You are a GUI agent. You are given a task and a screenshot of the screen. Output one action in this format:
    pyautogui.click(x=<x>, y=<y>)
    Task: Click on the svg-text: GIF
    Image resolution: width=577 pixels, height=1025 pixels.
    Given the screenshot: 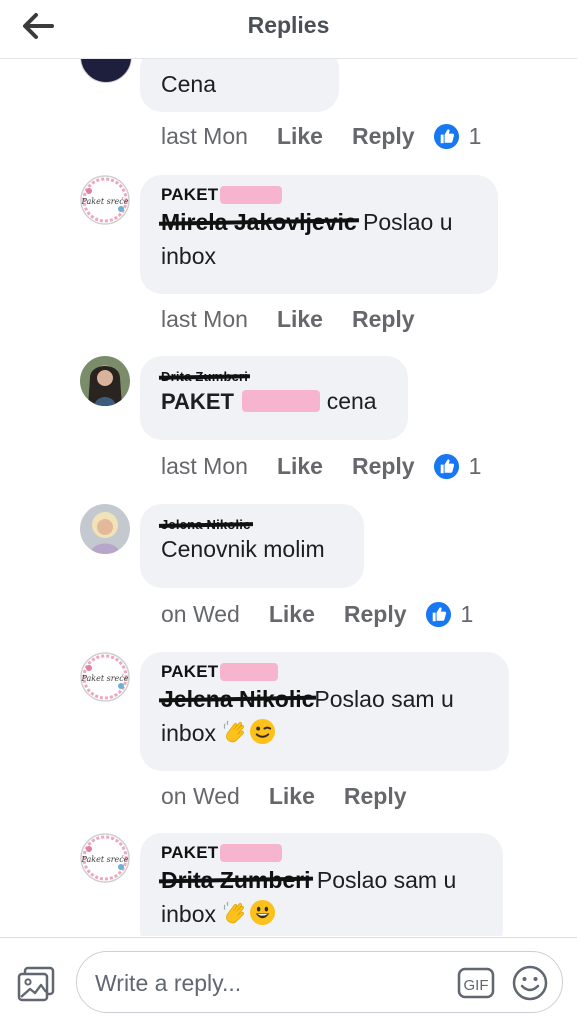 What is the action you would take?
    pyautogui.click(x=476, y=985)
    